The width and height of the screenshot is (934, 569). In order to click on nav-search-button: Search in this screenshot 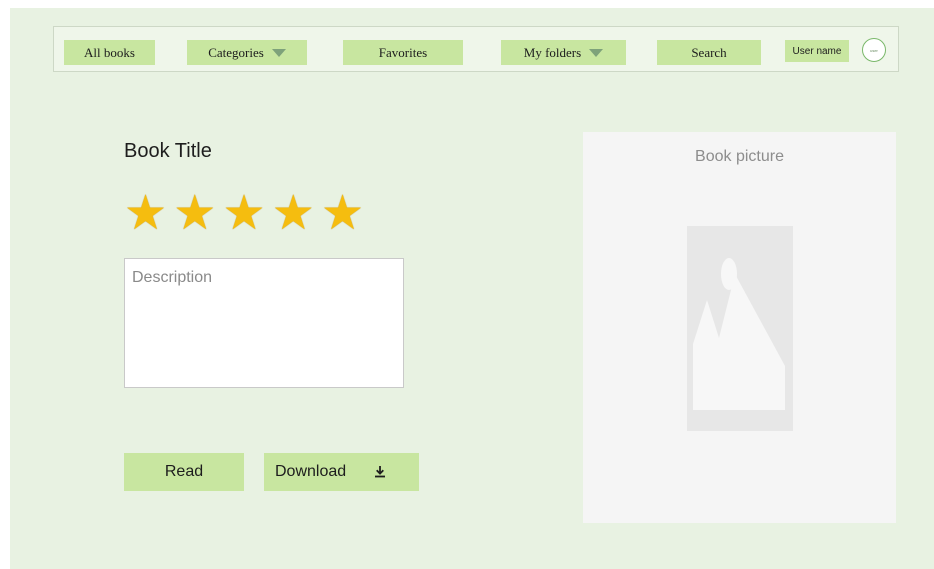, I will do `click(709, 52)`.